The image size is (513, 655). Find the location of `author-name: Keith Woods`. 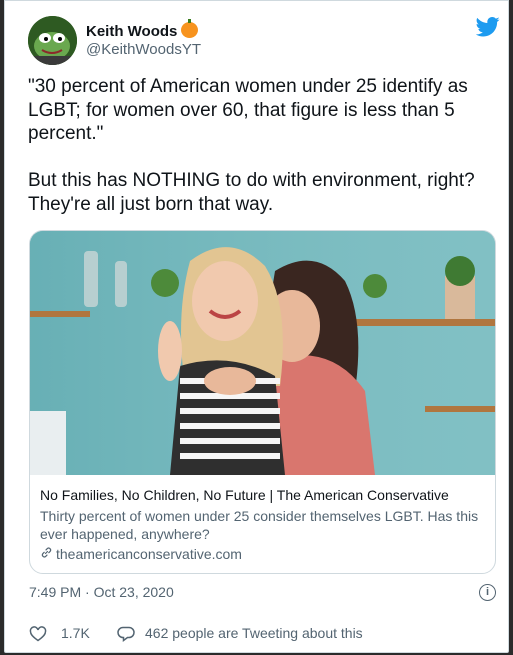

author-name: Keith Woods is located at coordinates (131, 31).